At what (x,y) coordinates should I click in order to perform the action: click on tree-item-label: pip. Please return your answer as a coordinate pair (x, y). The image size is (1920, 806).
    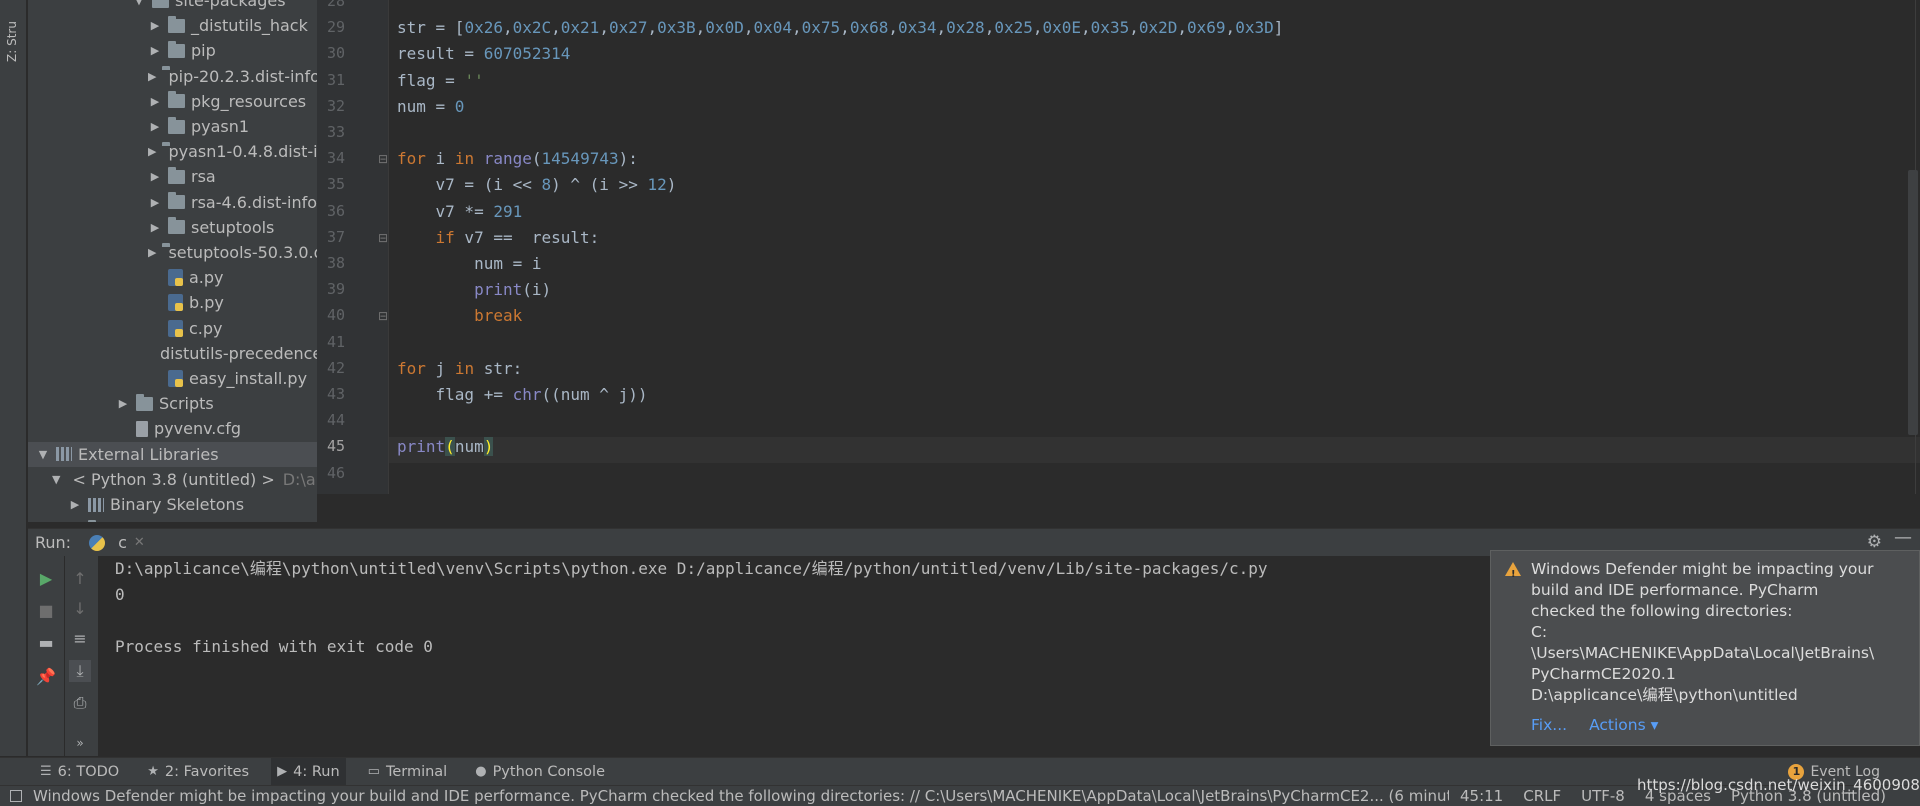
    Looking at the image, I should click on (203, 51).